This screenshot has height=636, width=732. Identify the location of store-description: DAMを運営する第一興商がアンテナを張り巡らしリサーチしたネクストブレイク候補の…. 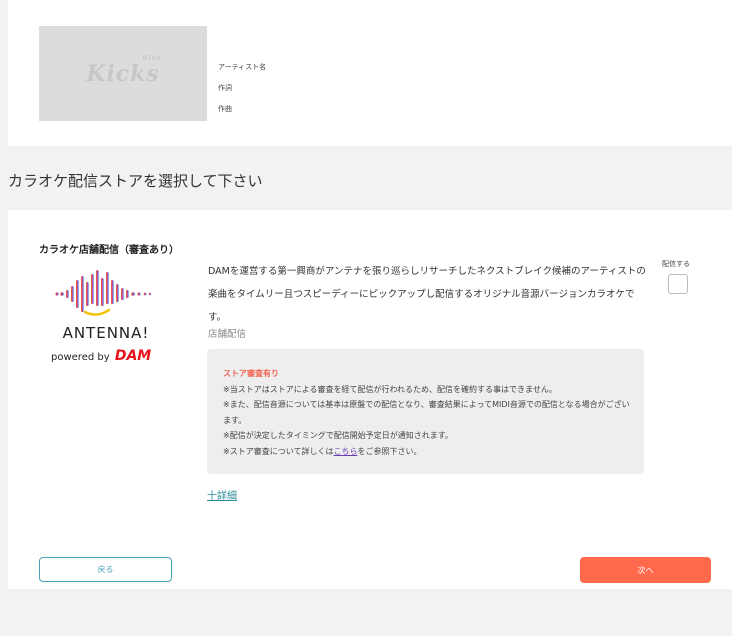
(427, 294).